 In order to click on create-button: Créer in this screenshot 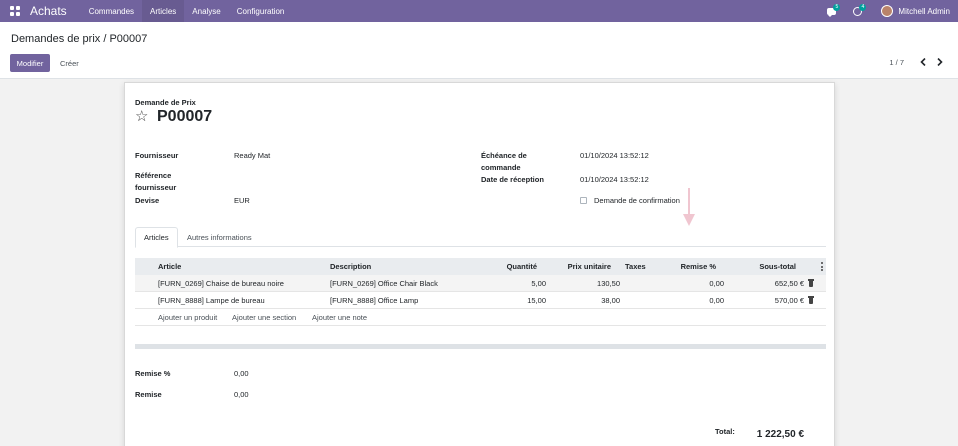, I will do `click(69, 63)`.